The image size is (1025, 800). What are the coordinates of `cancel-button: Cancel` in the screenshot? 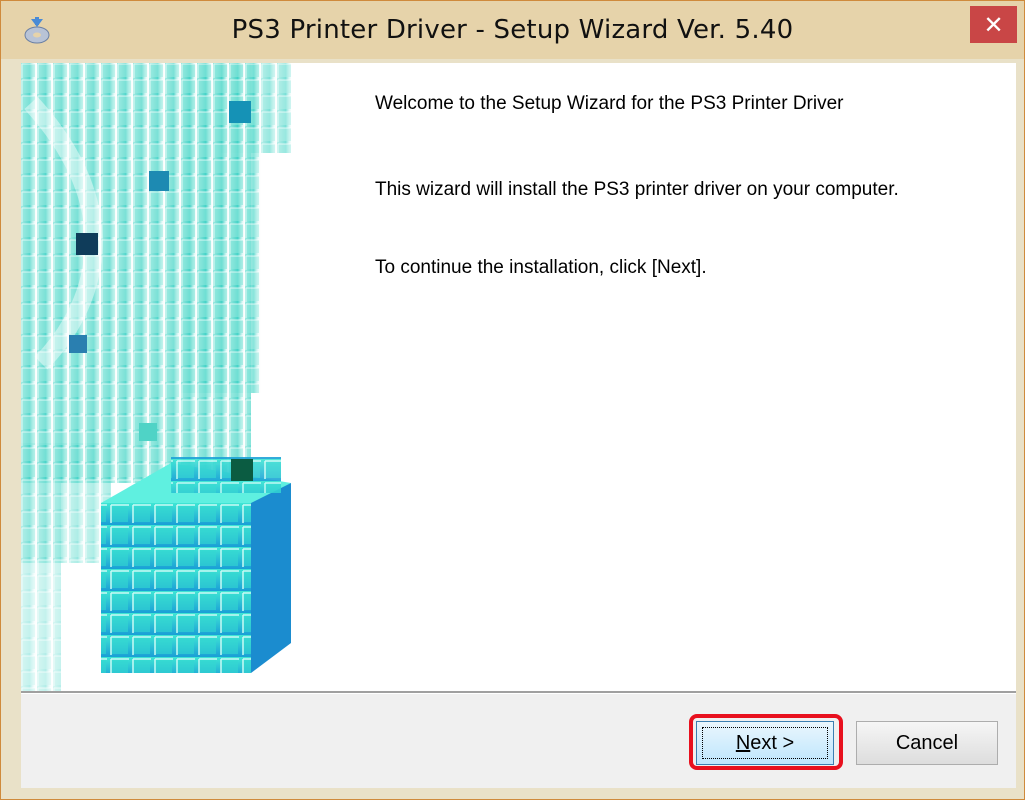 It's located at (927, 743).